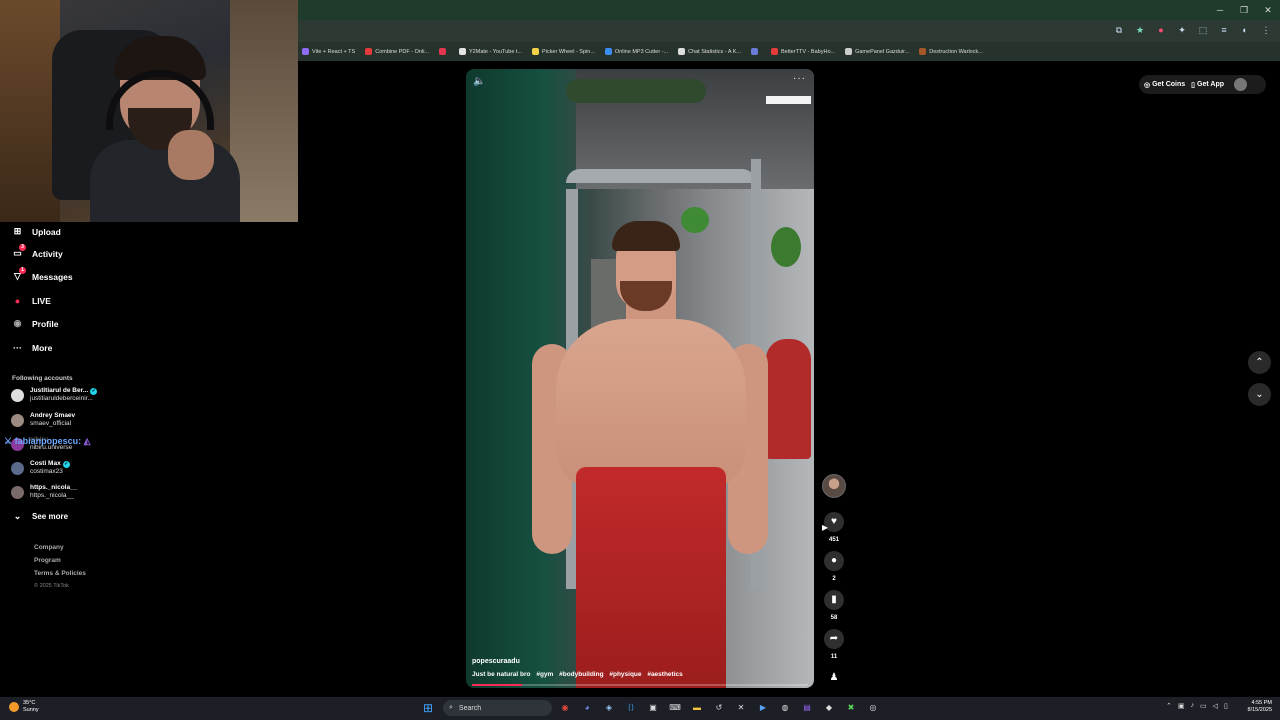 This screenshot has width=1280, height=720. I want to click on sound-disc-button: ♟, so click(834, 678).